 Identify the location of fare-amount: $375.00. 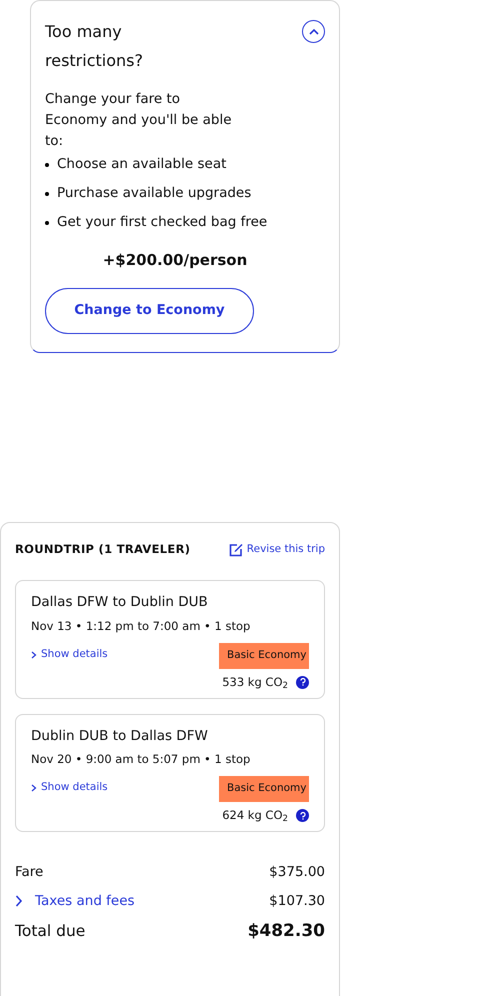
(297, 872).